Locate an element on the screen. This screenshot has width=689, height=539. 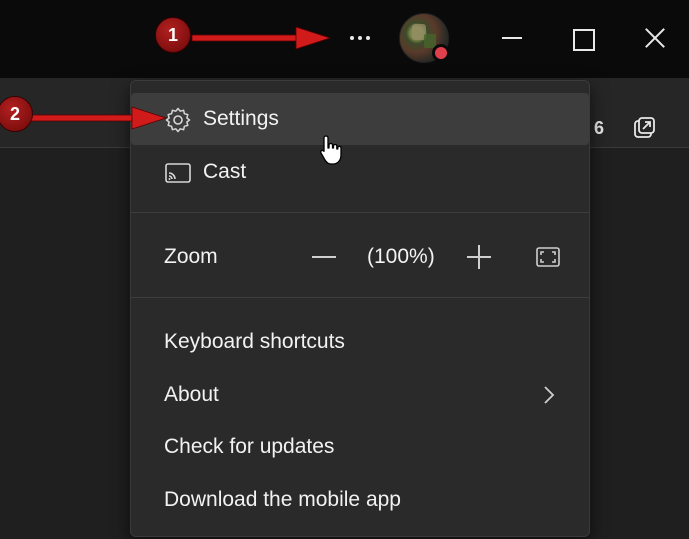
hand-pointer-cursor-icon is located at coordinates (331, 150).